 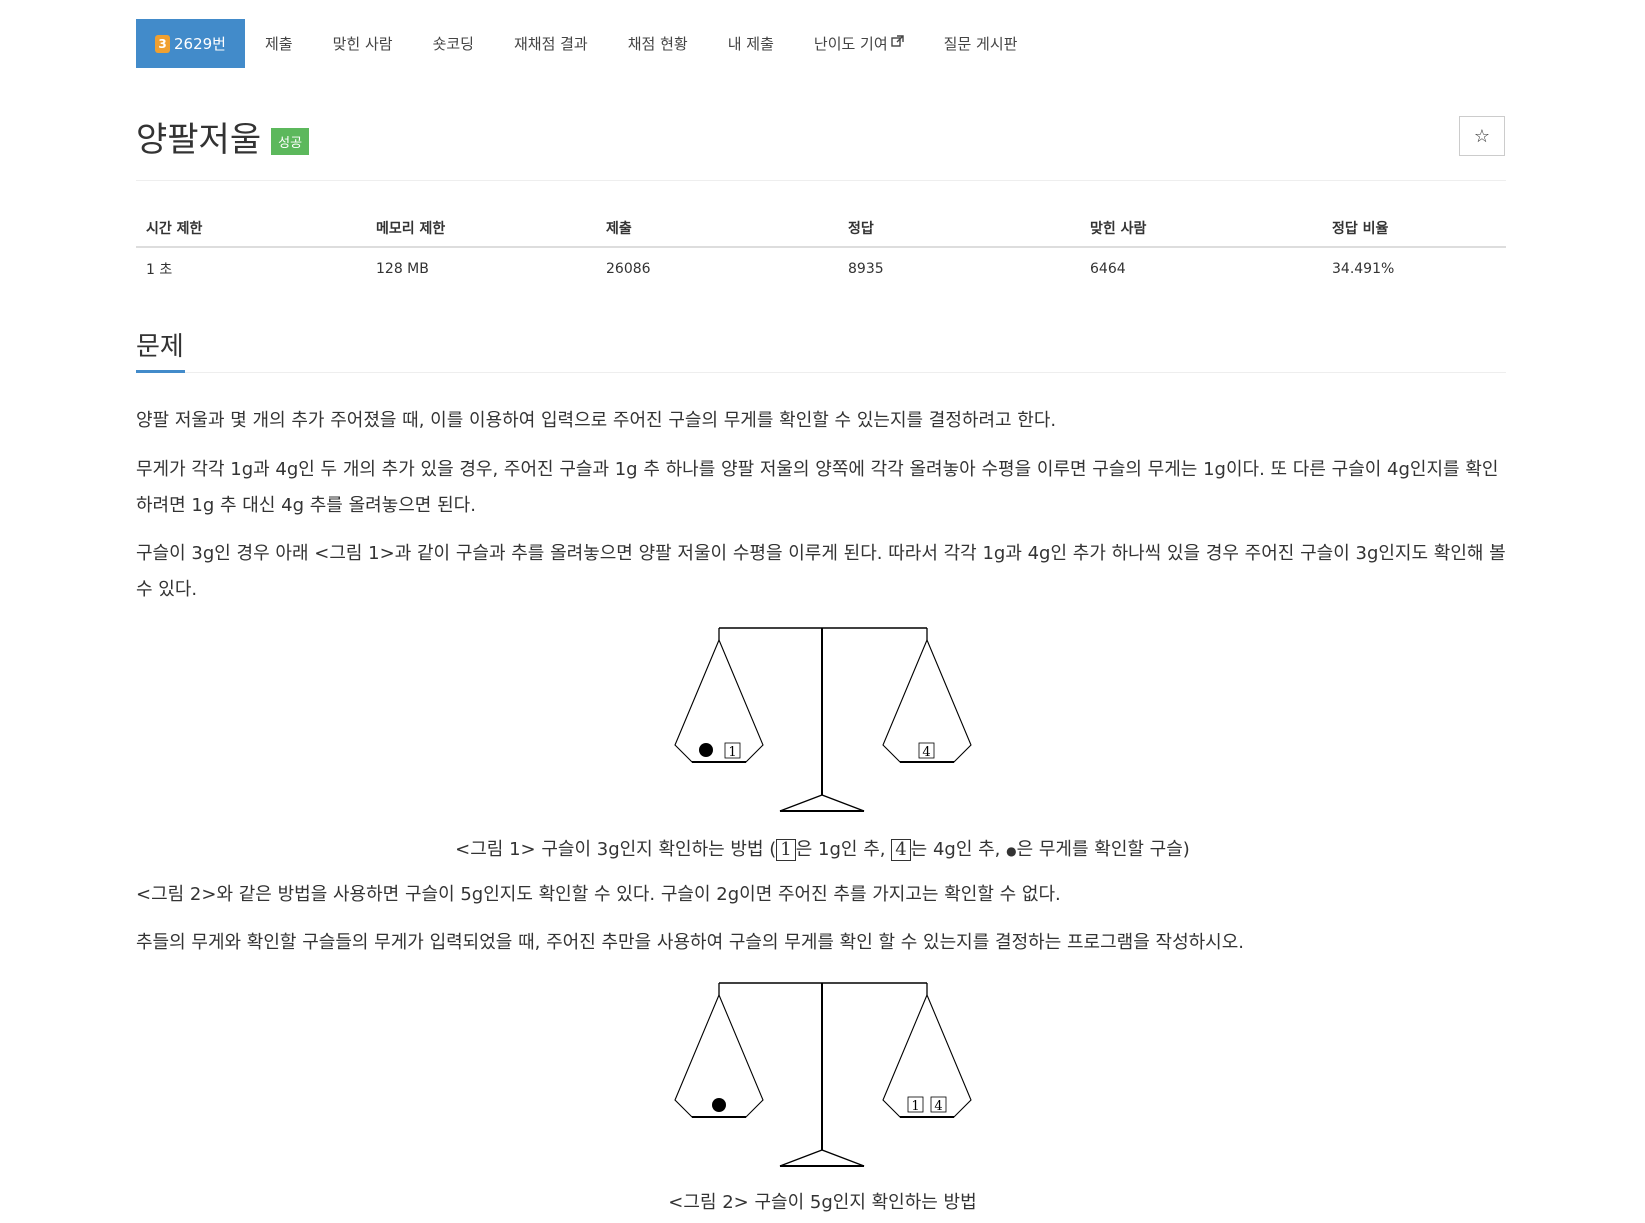 What do you see at coordinates (843, 849) in the screenshot?
I see `caption-text-mid1: 은 1g인 추,` at bounding box center [843, 849].